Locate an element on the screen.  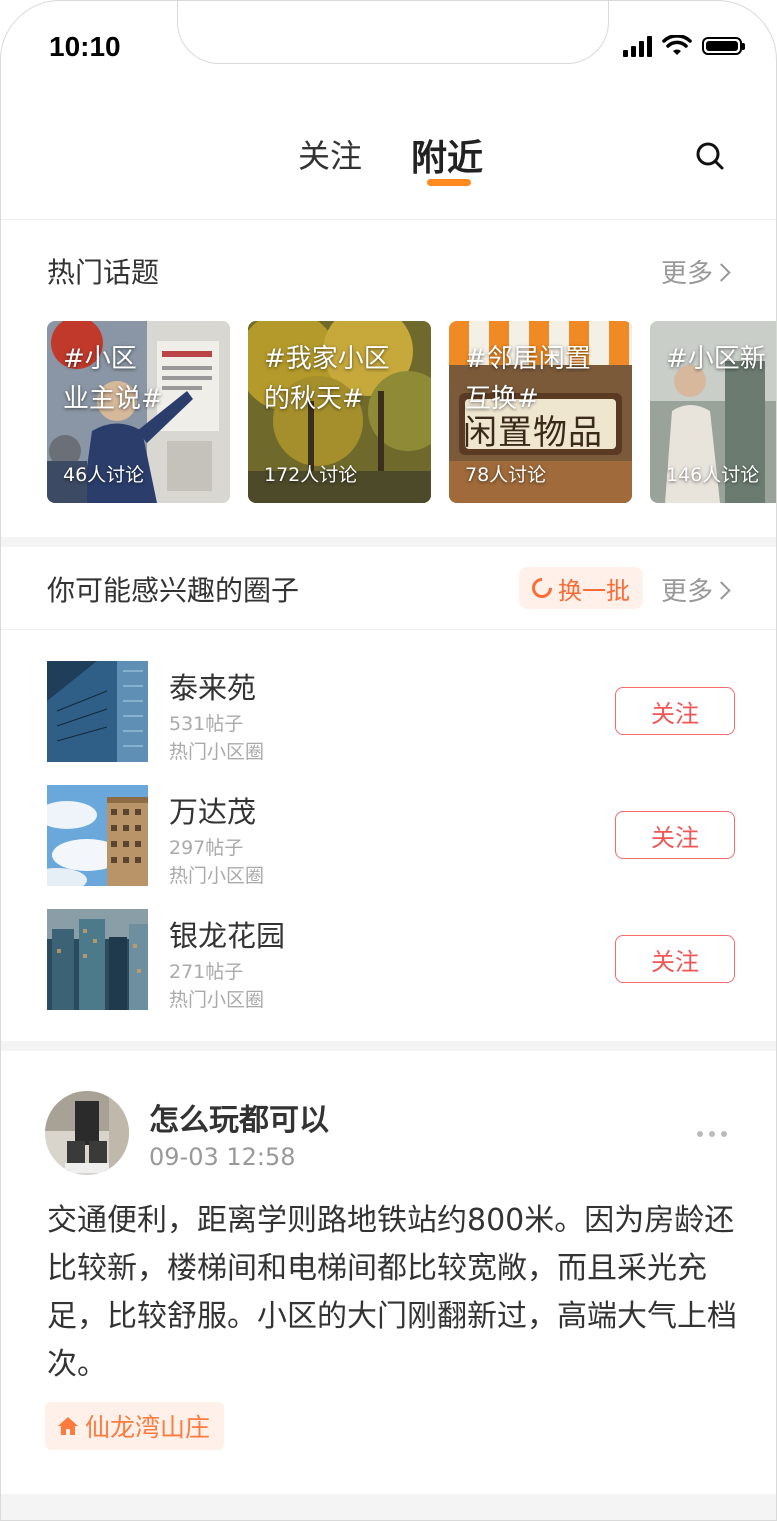
home-icon is located at coordinates (68, 1426).